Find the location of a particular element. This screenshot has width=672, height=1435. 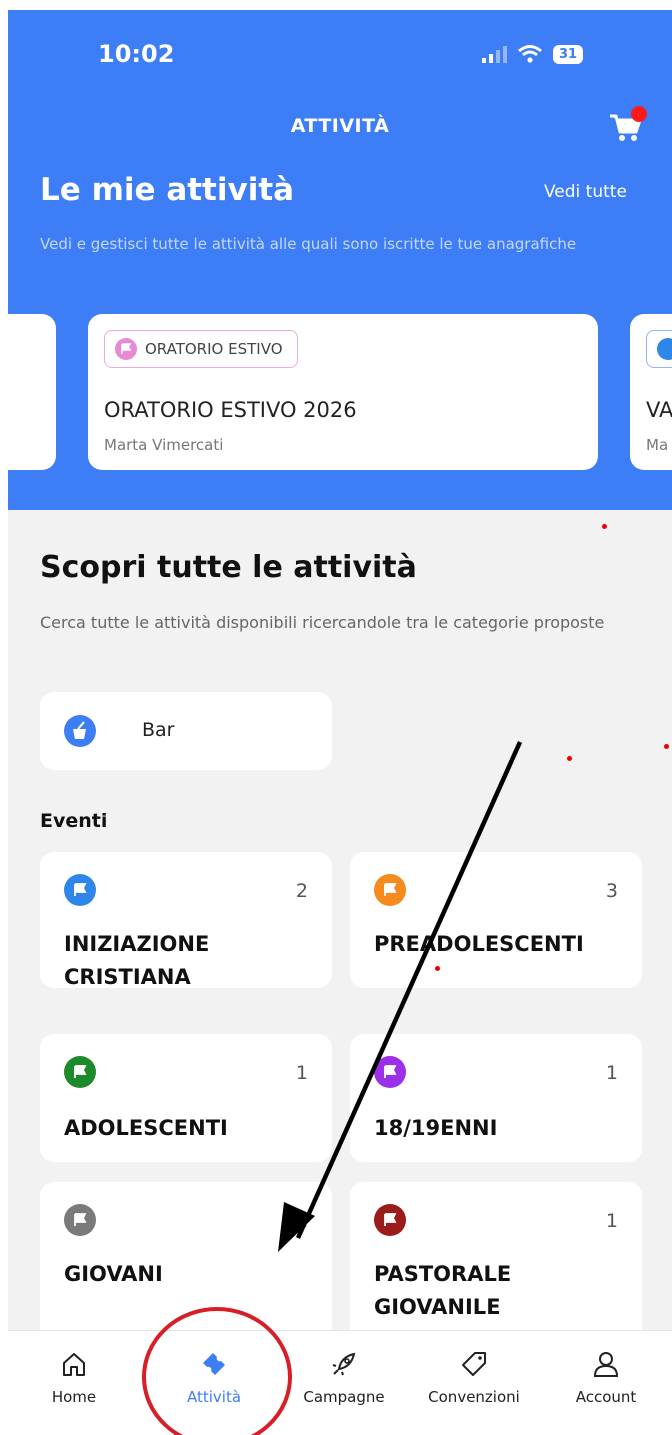

event-label: PASTORALE GIOVANILE is located at coordinates (443, 1290).